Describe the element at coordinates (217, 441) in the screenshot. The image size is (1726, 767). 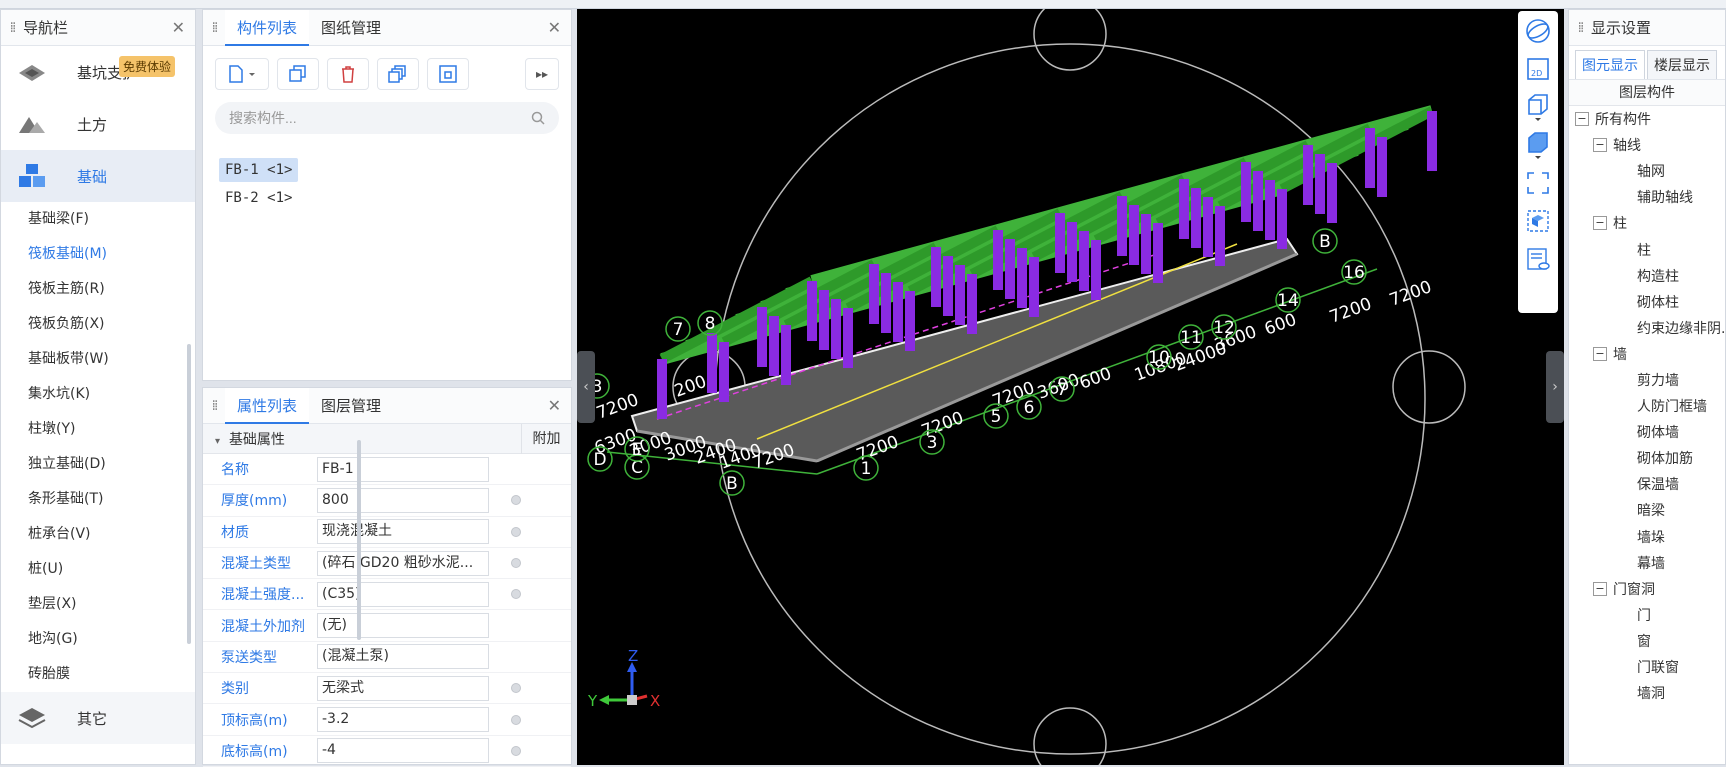
I see `collapse-triangle-icon: ▾` at that location.